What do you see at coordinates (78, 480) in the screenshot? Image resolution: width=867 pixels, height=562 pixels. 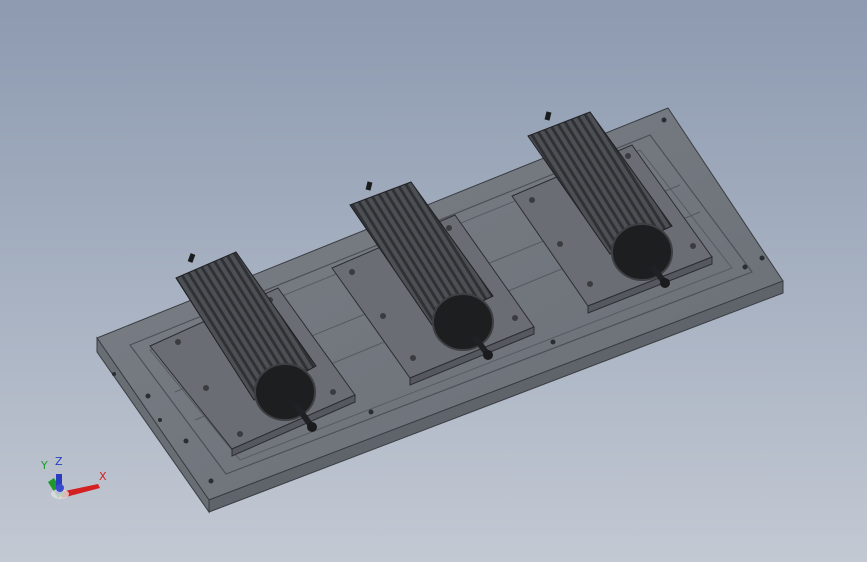 I see `orientation-triad: X Y Z` at bounding box center [78, 480].